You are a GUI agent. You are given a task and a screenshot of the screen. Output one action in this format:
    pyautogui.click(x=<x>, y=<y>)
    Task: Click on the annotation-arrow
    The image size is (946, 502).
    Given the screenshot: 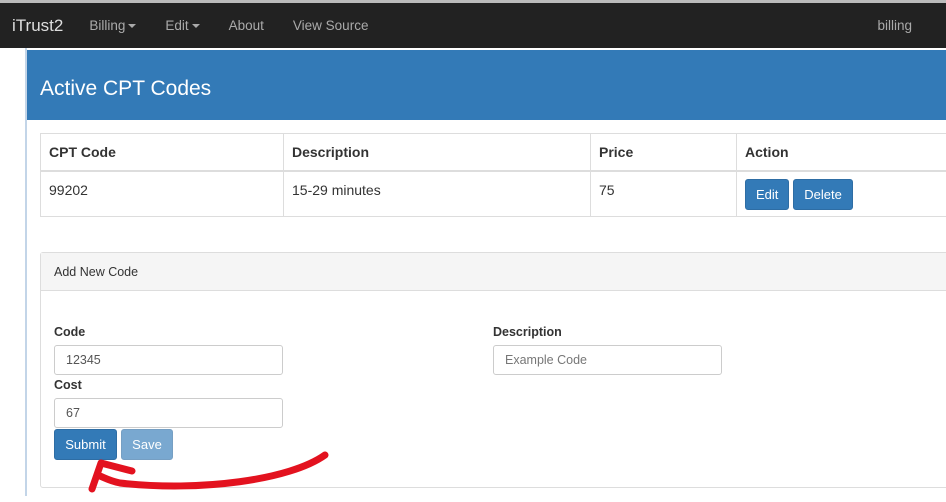 What is the action you would take?
    pyautogui.click(x=208, y=472)
    